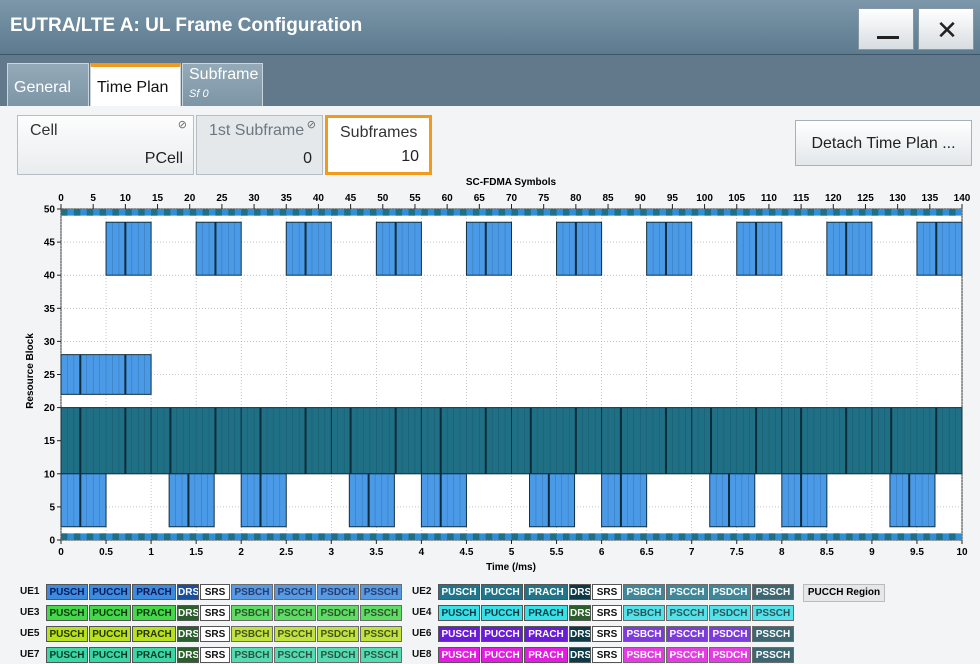  Describe the element at coordinates (886, 29) in the screenshot. I see `minimize-button` at that location.